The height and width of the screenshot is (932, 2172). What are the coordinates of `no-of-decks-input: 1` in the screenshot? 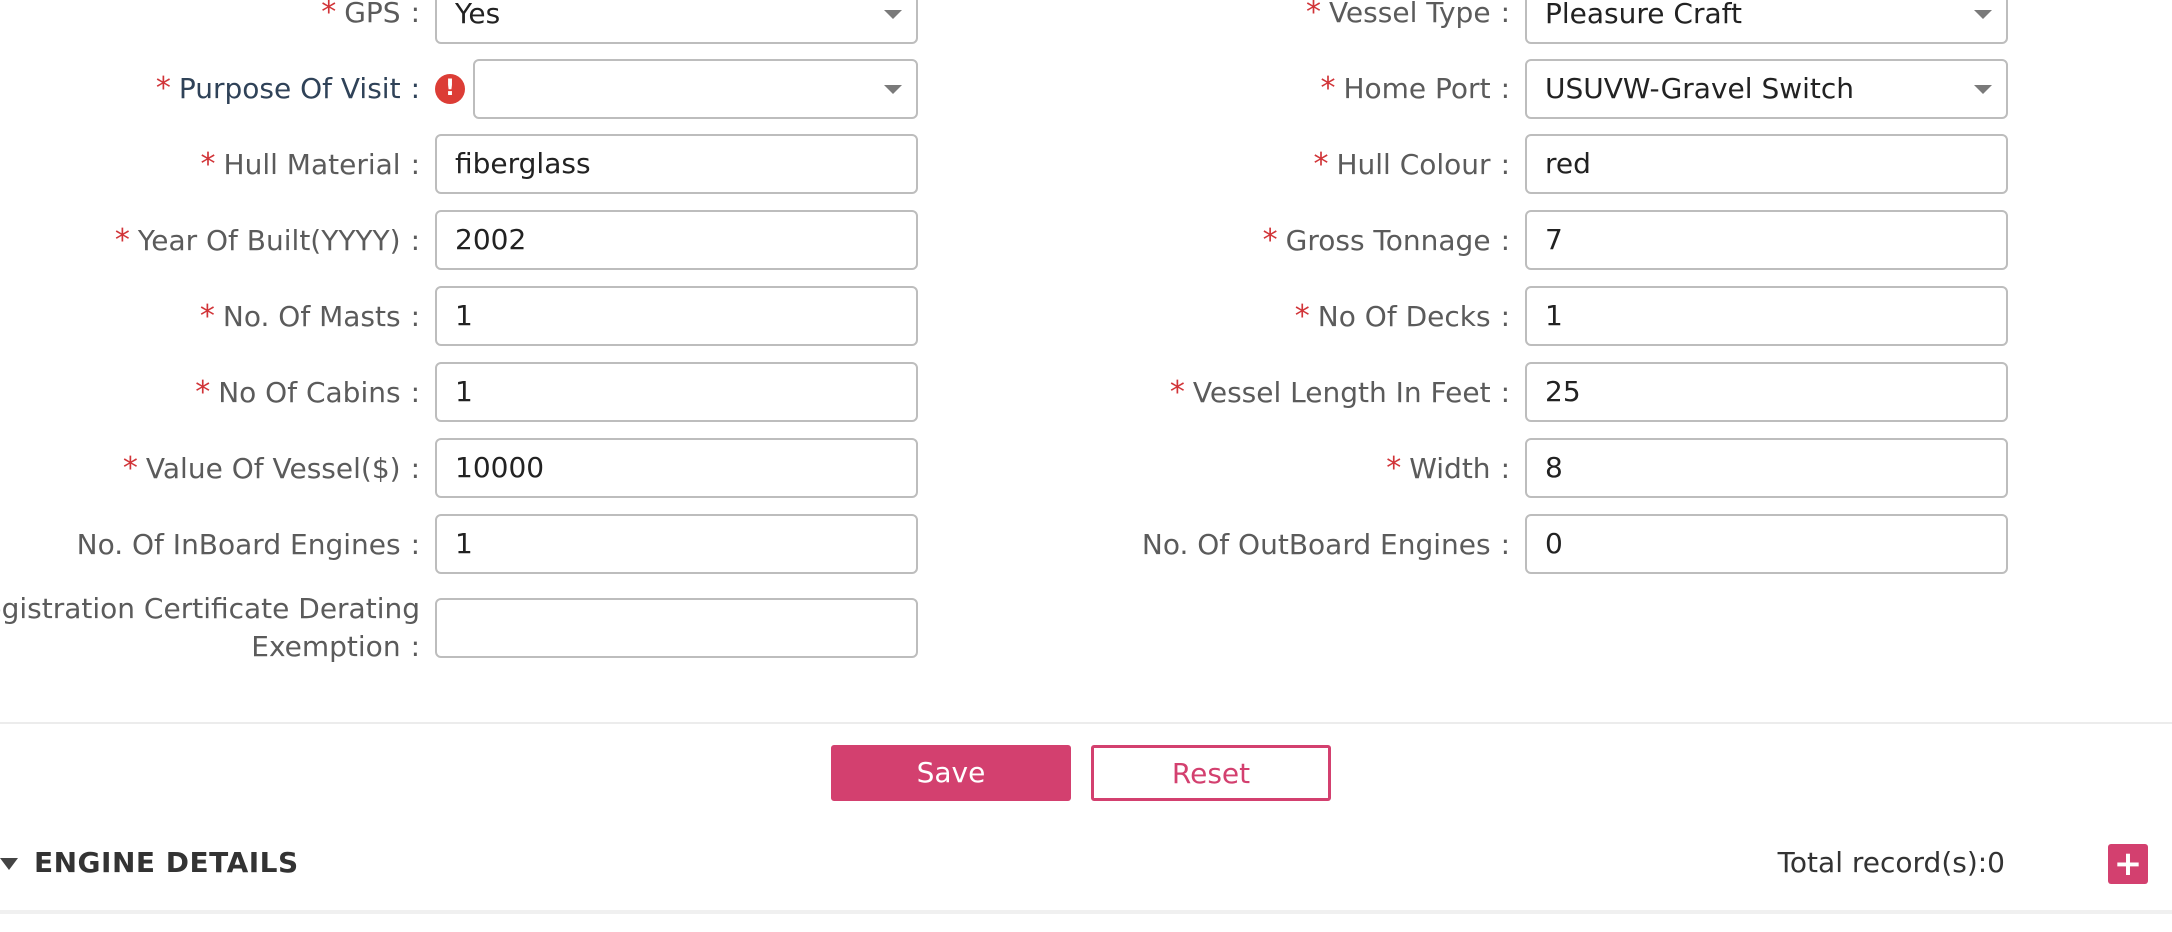 It's located at (1766, 316).